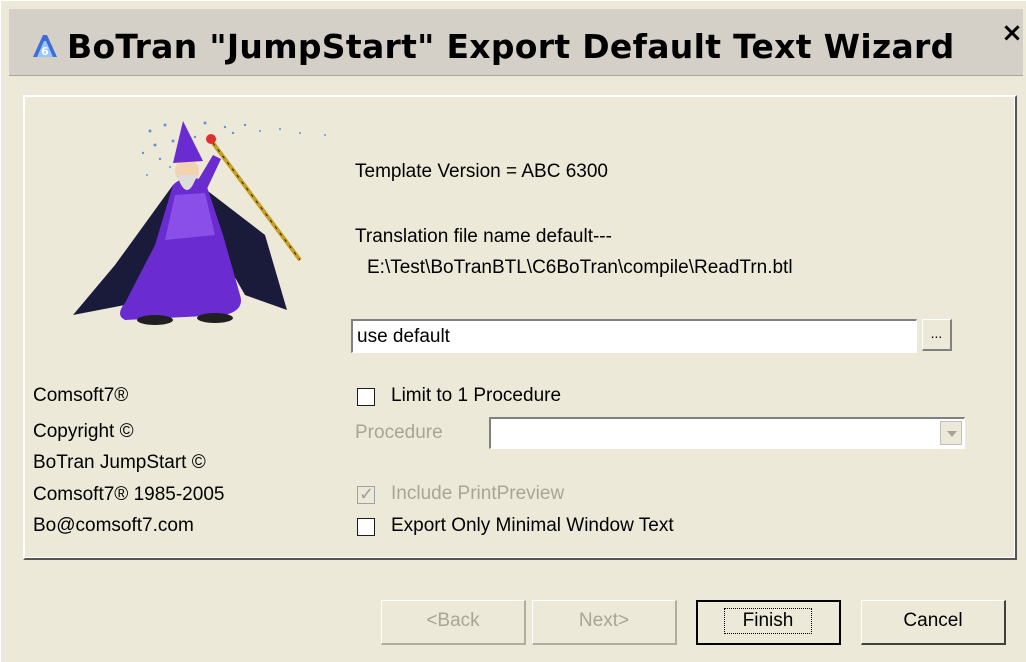  What do you see at coordinates (83, 431) in the screenshot?
I see `info-copyright: Copyright ©` at bounding box center [83, 431].